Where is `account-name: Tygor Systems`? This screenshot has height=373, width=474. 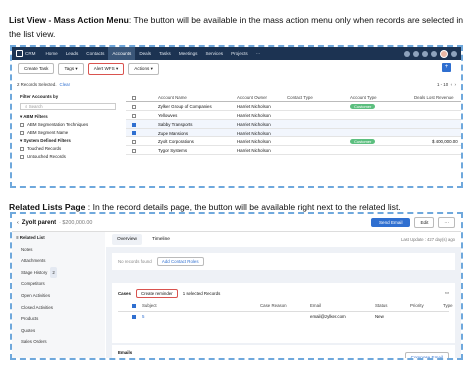
account-name: Tygor Systems is located at coordinates (172, 150).